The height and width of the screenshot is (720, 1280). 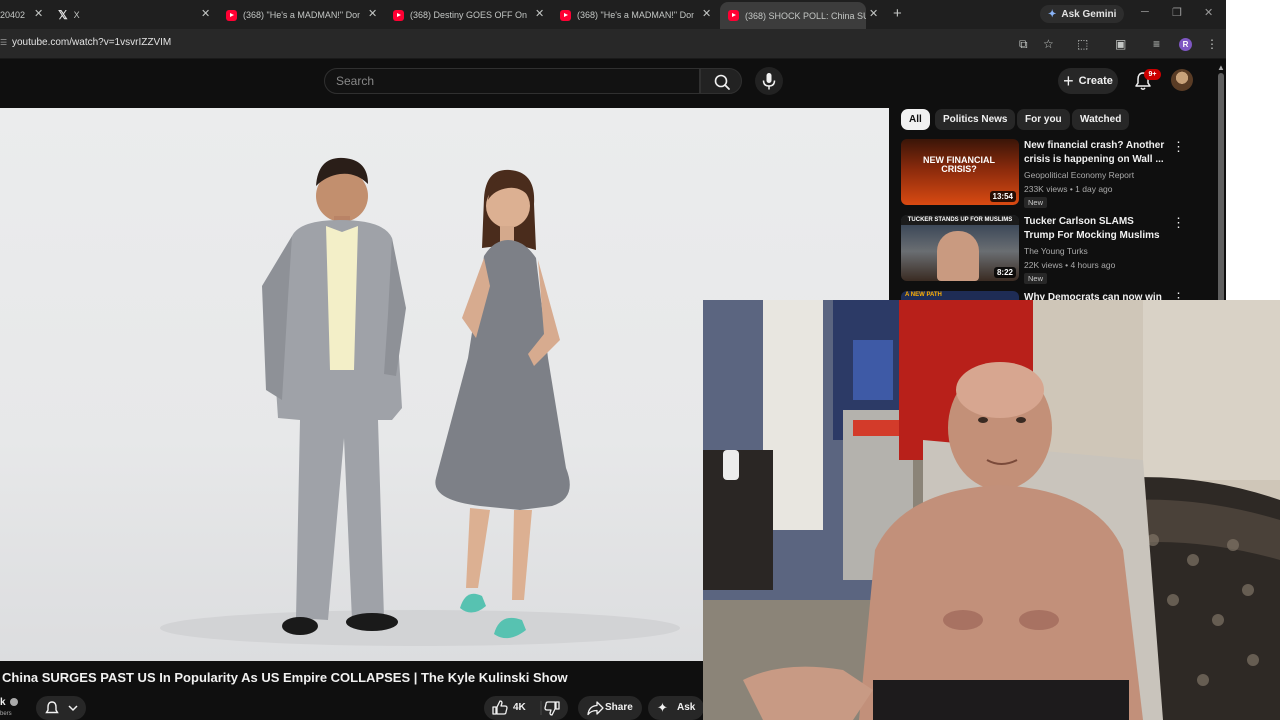 I want to click on browser-tab-active: (368) SHOCK POLL: China SURG, so click(x=793, y=15).